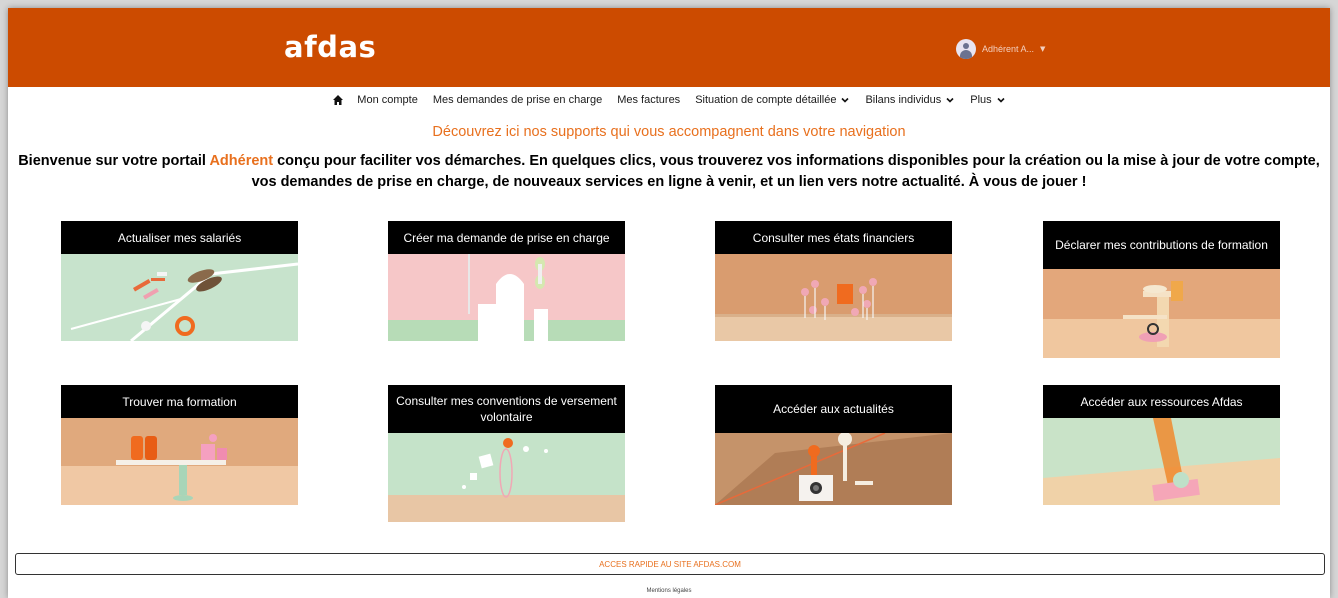  What do you see at coordinates (1161, 245) in the screenshot?
I see `card-title: Déclarer mes contributions de formation` at bounding box center [1161, 245].